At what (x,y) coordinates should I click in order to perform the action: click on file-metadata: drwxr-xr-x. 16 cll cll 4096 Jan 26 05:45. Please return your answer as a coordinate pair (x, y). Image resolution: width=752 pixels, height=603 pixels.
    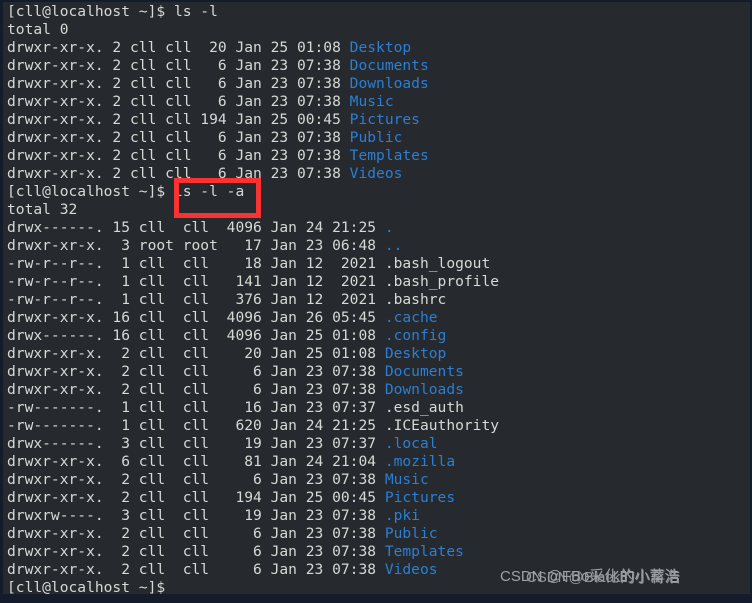
    Looking at the image, I should click on (196, 317).